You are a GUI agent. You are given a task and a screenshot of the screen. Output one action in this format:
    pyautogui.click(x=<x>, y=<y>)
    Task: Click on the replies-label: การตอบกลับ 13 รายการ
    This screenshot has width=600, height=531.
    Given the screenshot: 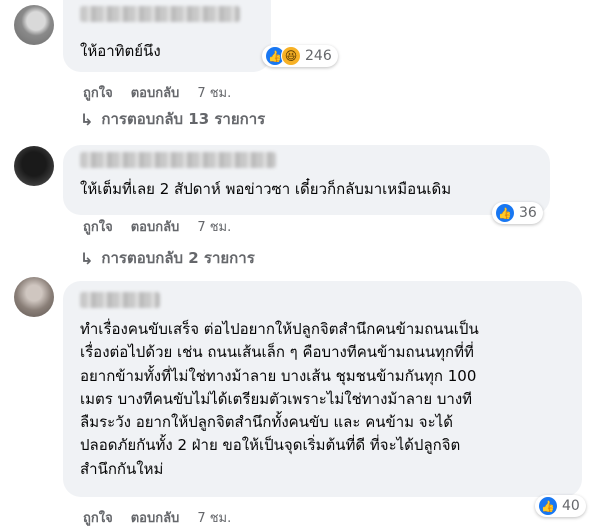 What is the action you would take?
    pyautogui.click(x=183, y=119)
    